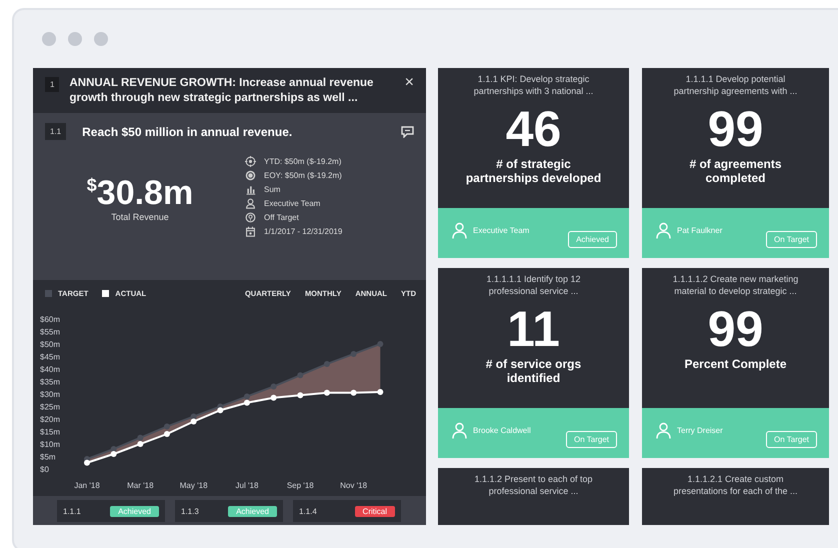 Image resolution: width=838 pixels, height=548 pixels. Describe the element at coordinates (735, 171) in the screenshot. I see `kpi-label: # of agreements completed` at that location.